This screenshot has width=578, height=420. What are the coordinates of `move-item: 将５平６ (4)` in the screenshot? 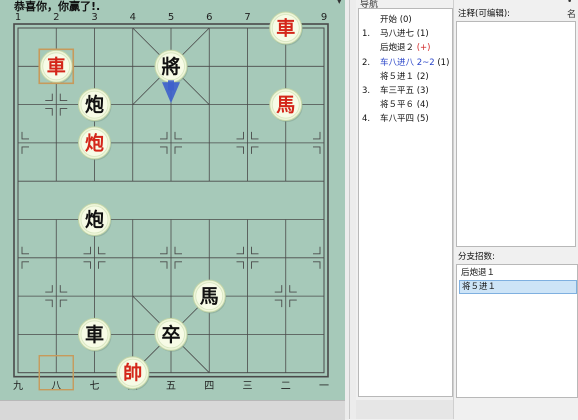 It's located at (405, 105).